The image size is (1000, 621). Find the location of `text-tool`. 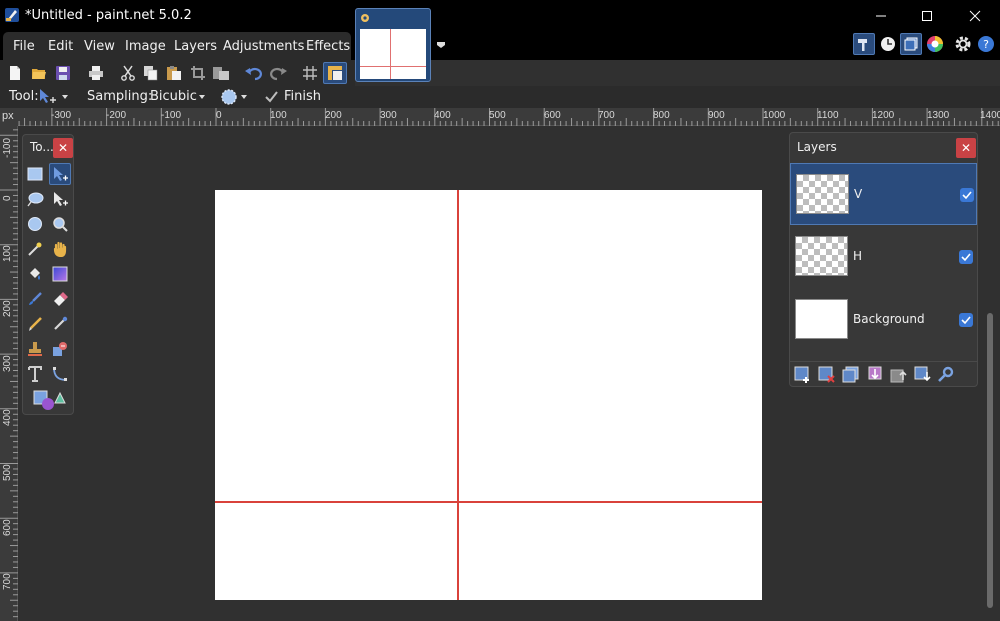

text-tool is located at coordinates (35, 374).